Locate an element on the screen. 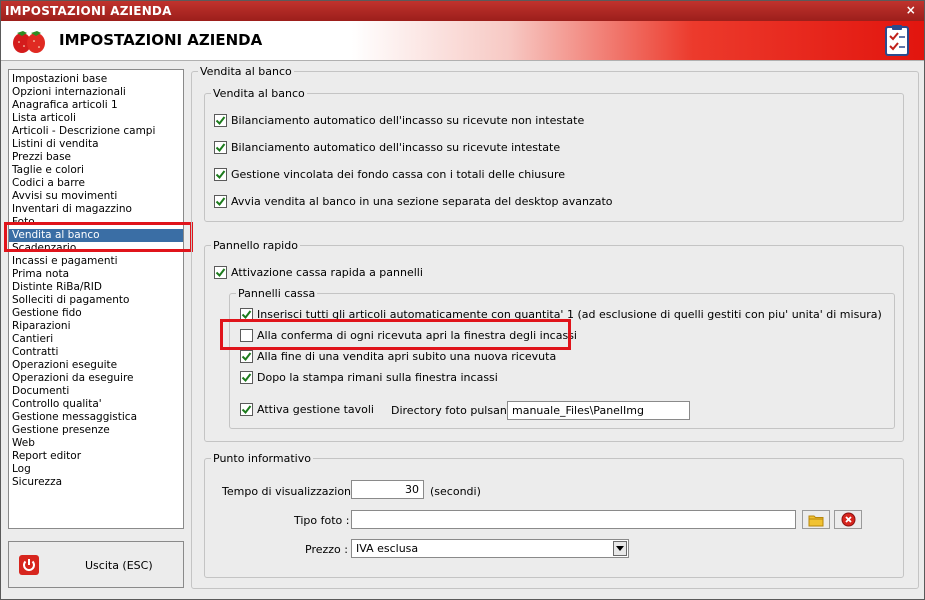 The height and width of the screenshot is (600, 925). pannelli-cassa-legend: Pannelli cassa is located at coordinates (277, 293).